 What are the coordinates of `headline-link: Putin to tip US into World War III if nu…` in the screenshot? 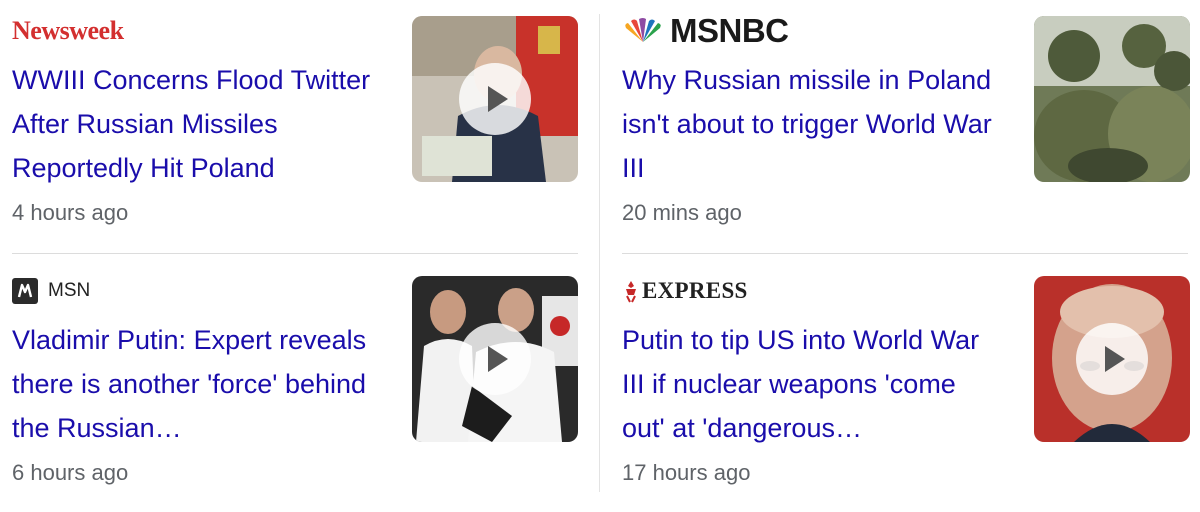 It's located at (807, 384).